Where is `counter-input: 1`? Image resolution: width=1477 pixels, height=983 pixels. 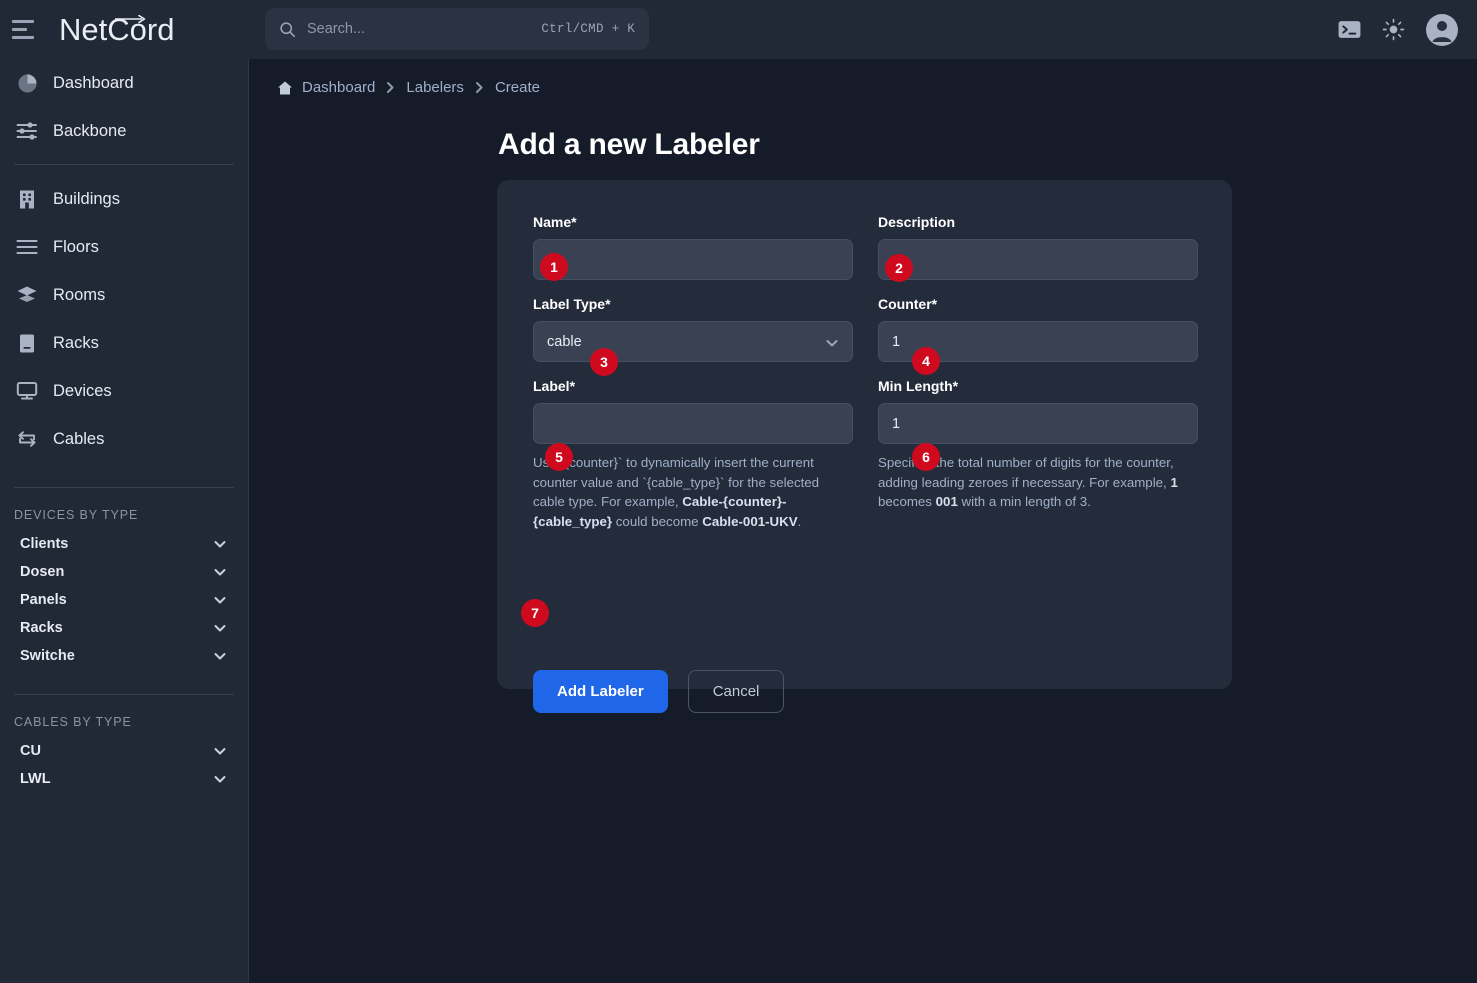 counter-input: 1 is located at coordinates (1038, 341).